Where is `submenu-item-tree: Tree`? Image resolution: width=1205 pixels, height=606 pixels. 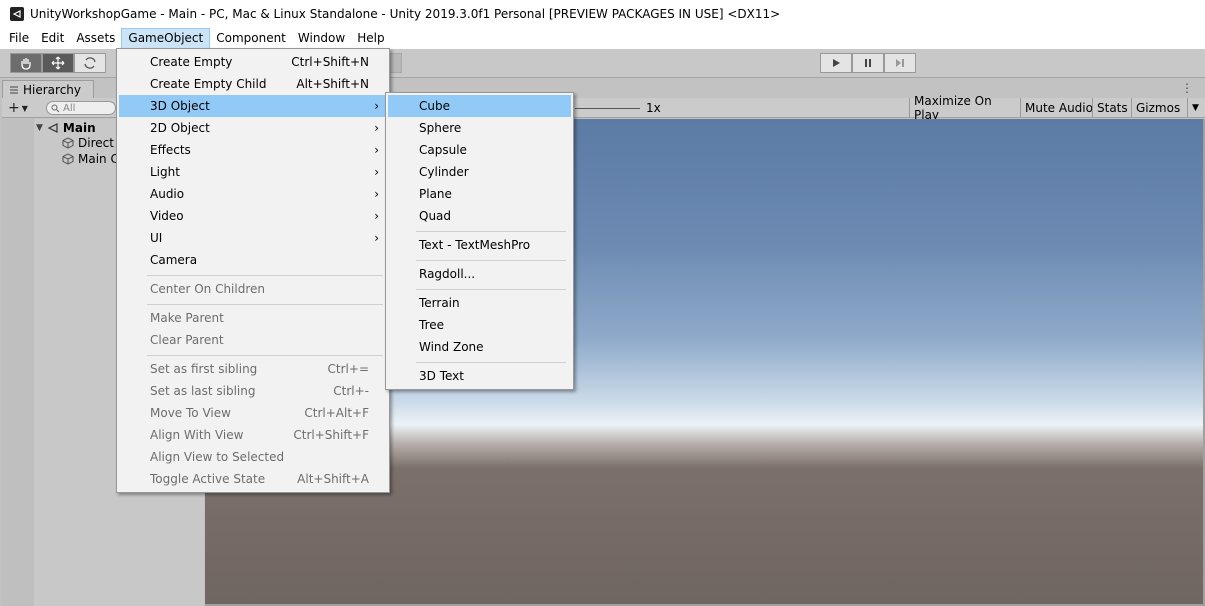
submenu-item-tree: Tree is located at coordinates (479, 325).